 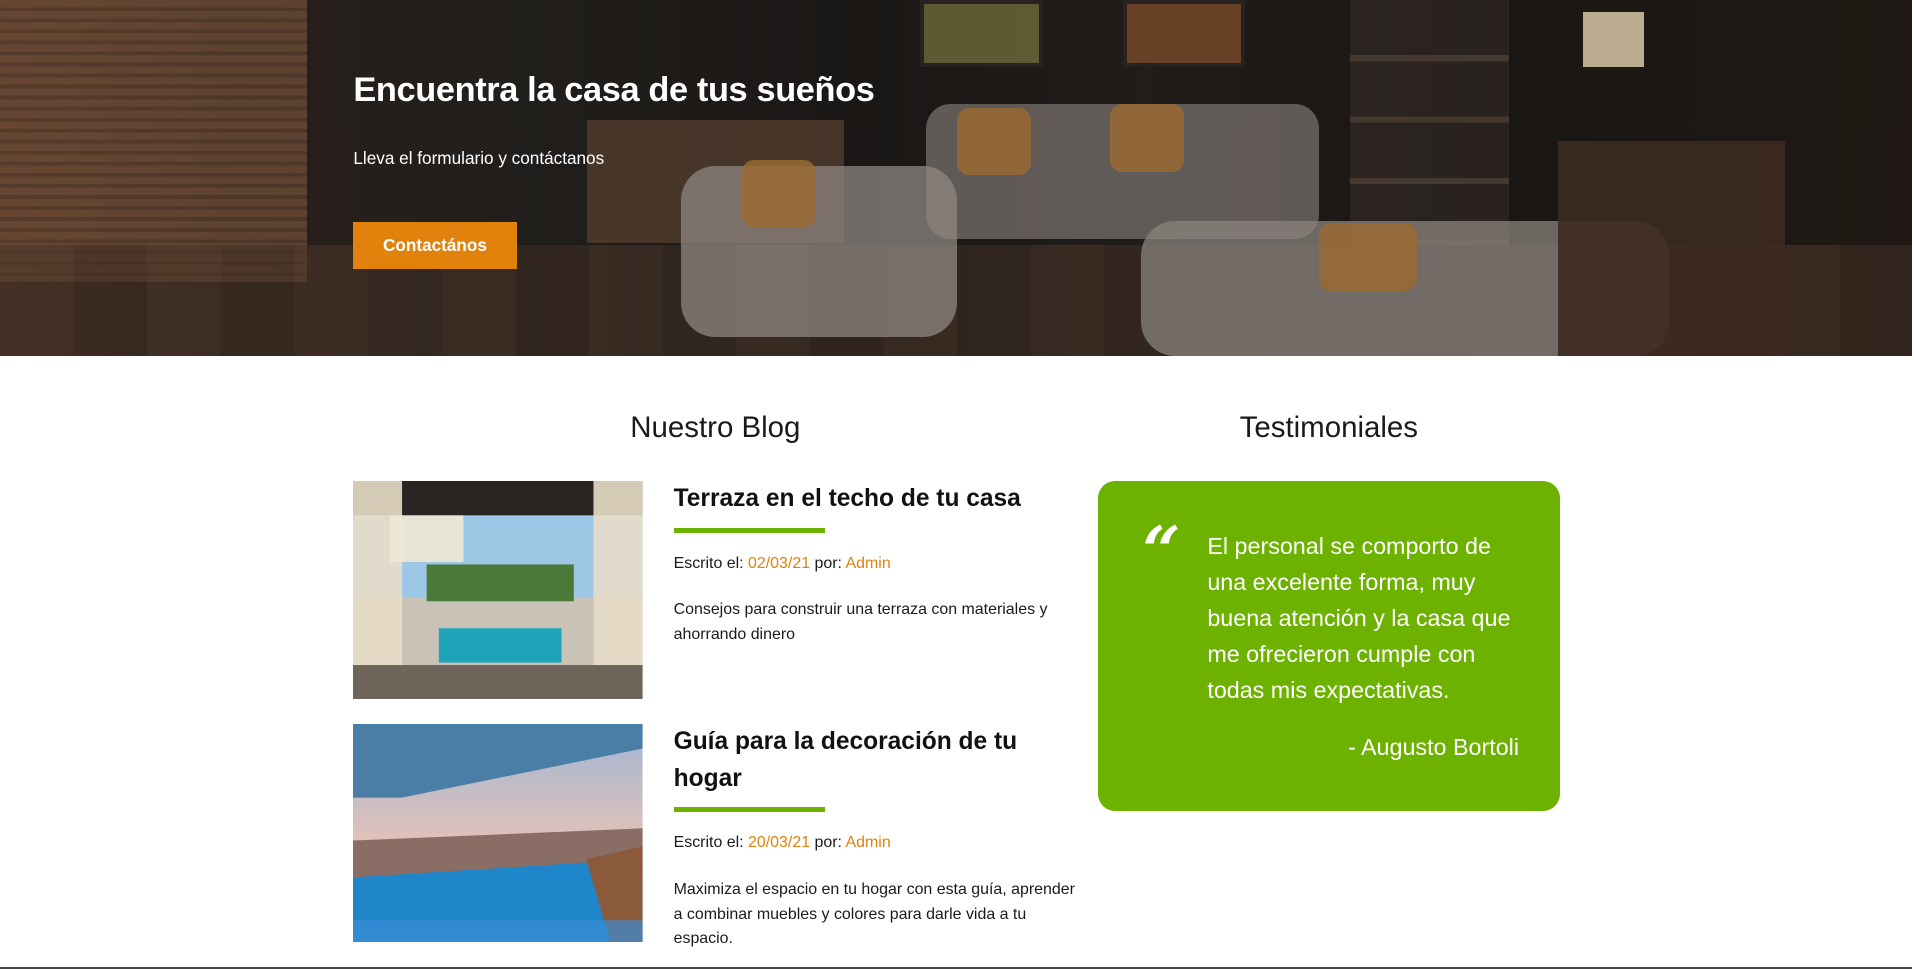 I want to click on blog-section-title: Nuestro Blog, so click(x=715, y=428).